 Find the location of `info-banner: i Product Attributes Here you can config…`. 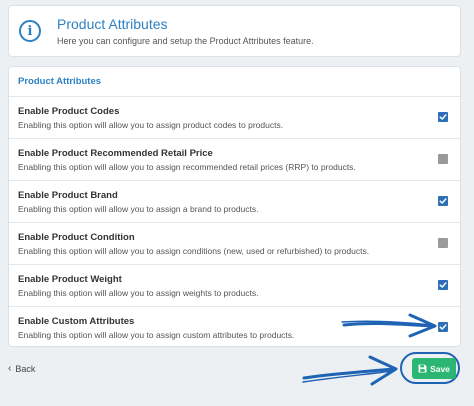

info-banner: i Product Attributes Here you can config… is located at coordinates (234, 31).